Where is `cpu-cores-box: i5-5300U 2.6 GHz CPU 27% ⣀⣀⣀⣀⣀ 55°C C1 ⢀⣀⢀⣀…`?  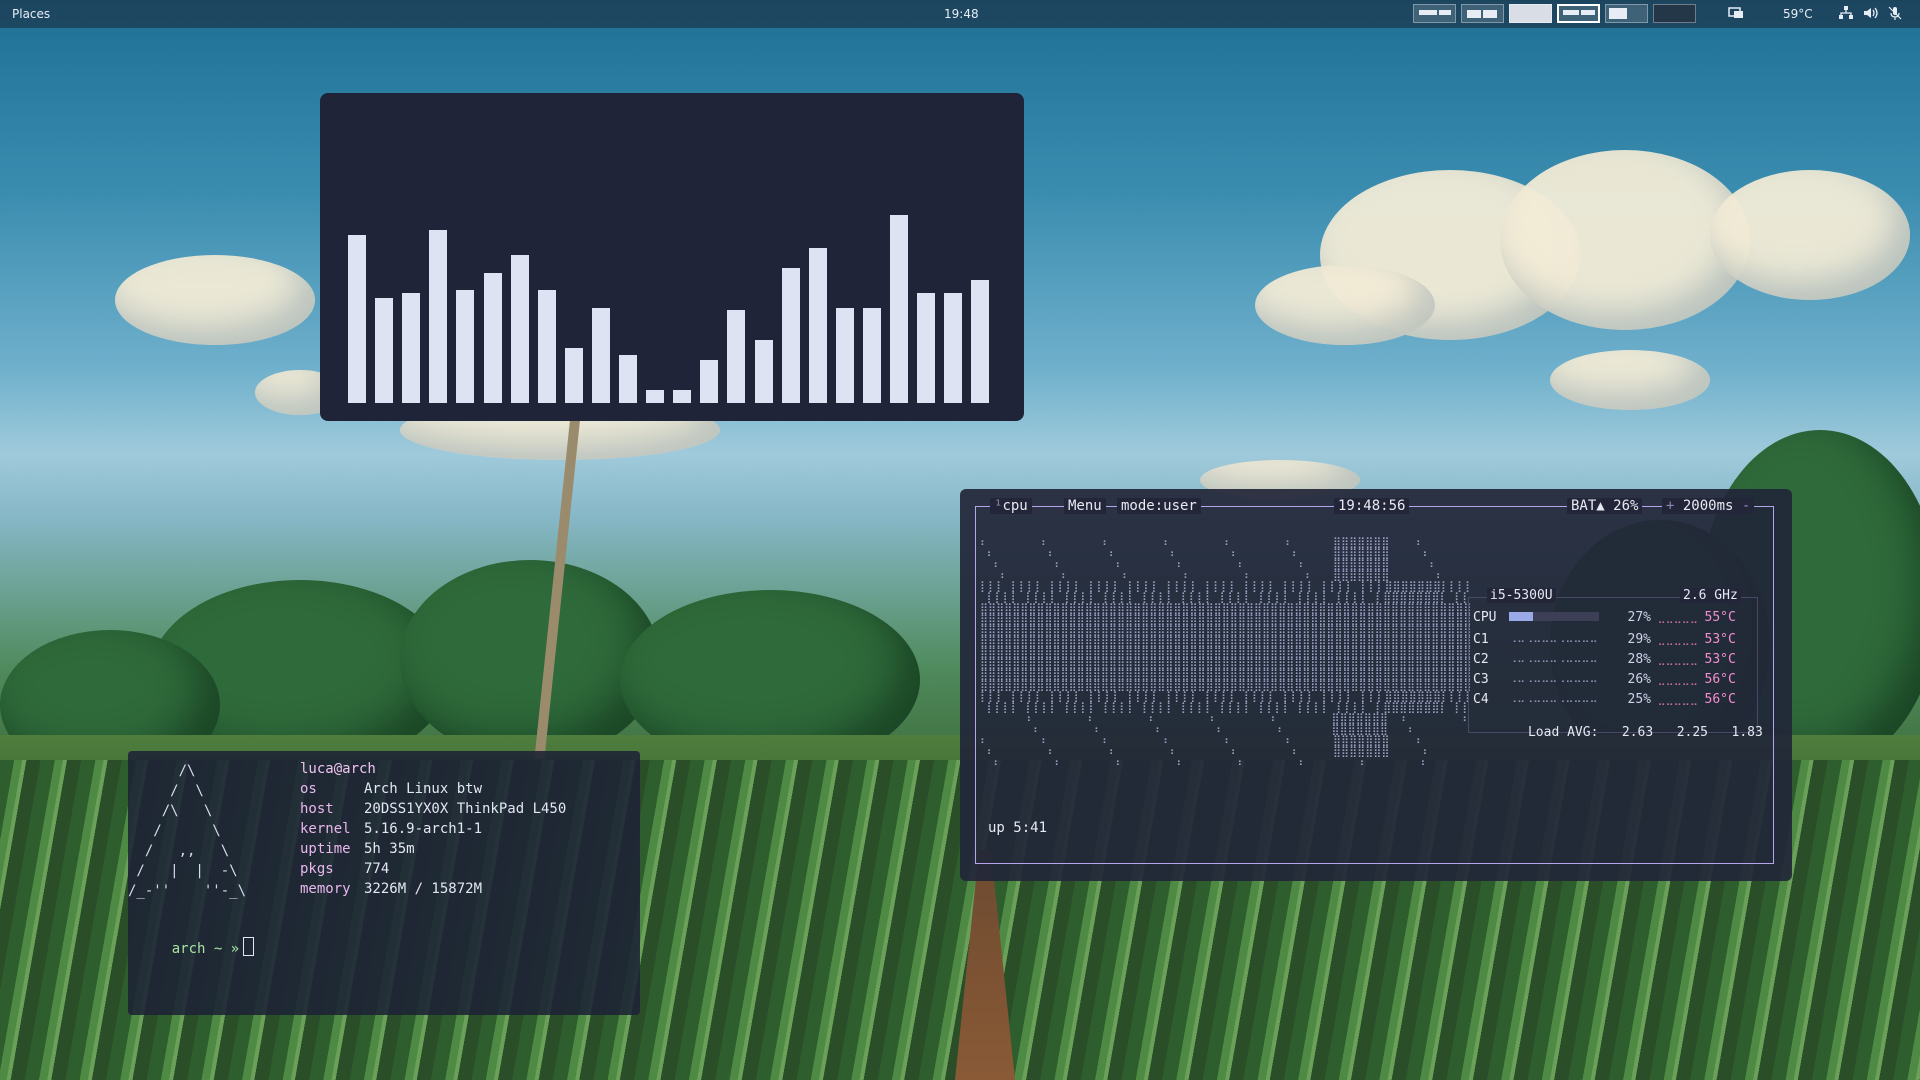
cpu-cores-box: i5-5300U 2.6 GHz CPU 27% ⣀⣀⣀⣀⣀ 55°C C1 ⢀⣀⢀⣀… is located at coordinates (1615, 664).